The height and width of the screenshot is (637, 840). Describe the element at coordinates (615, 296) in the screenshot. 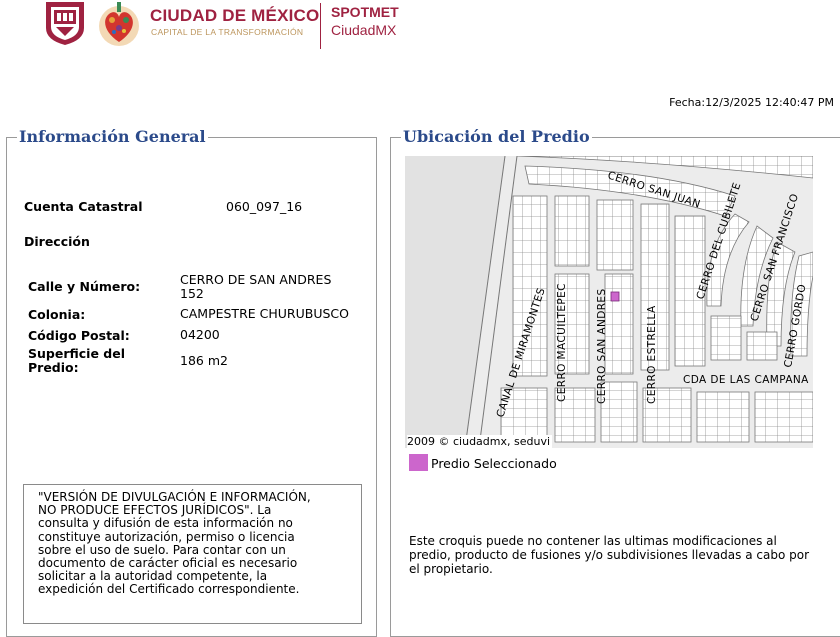

I see `selected-parcel` at that location.